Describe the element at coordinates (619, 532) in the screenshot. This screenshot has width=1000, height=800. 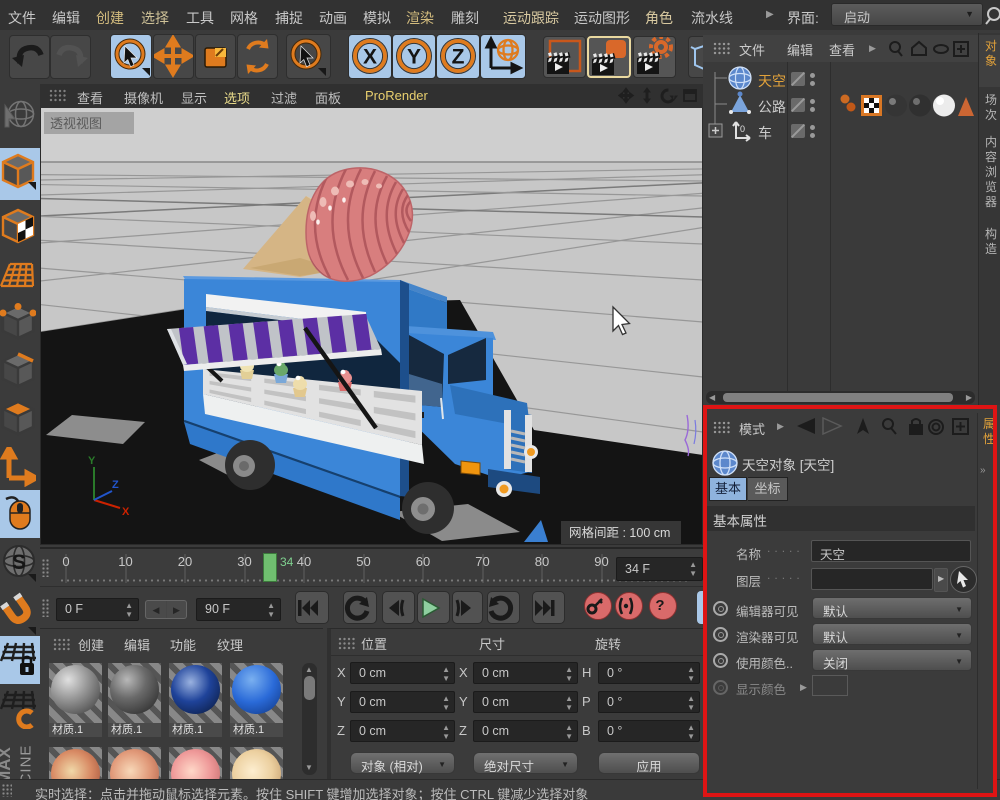
I see `svg-text: 网格间距 : 100 cm` at that location.